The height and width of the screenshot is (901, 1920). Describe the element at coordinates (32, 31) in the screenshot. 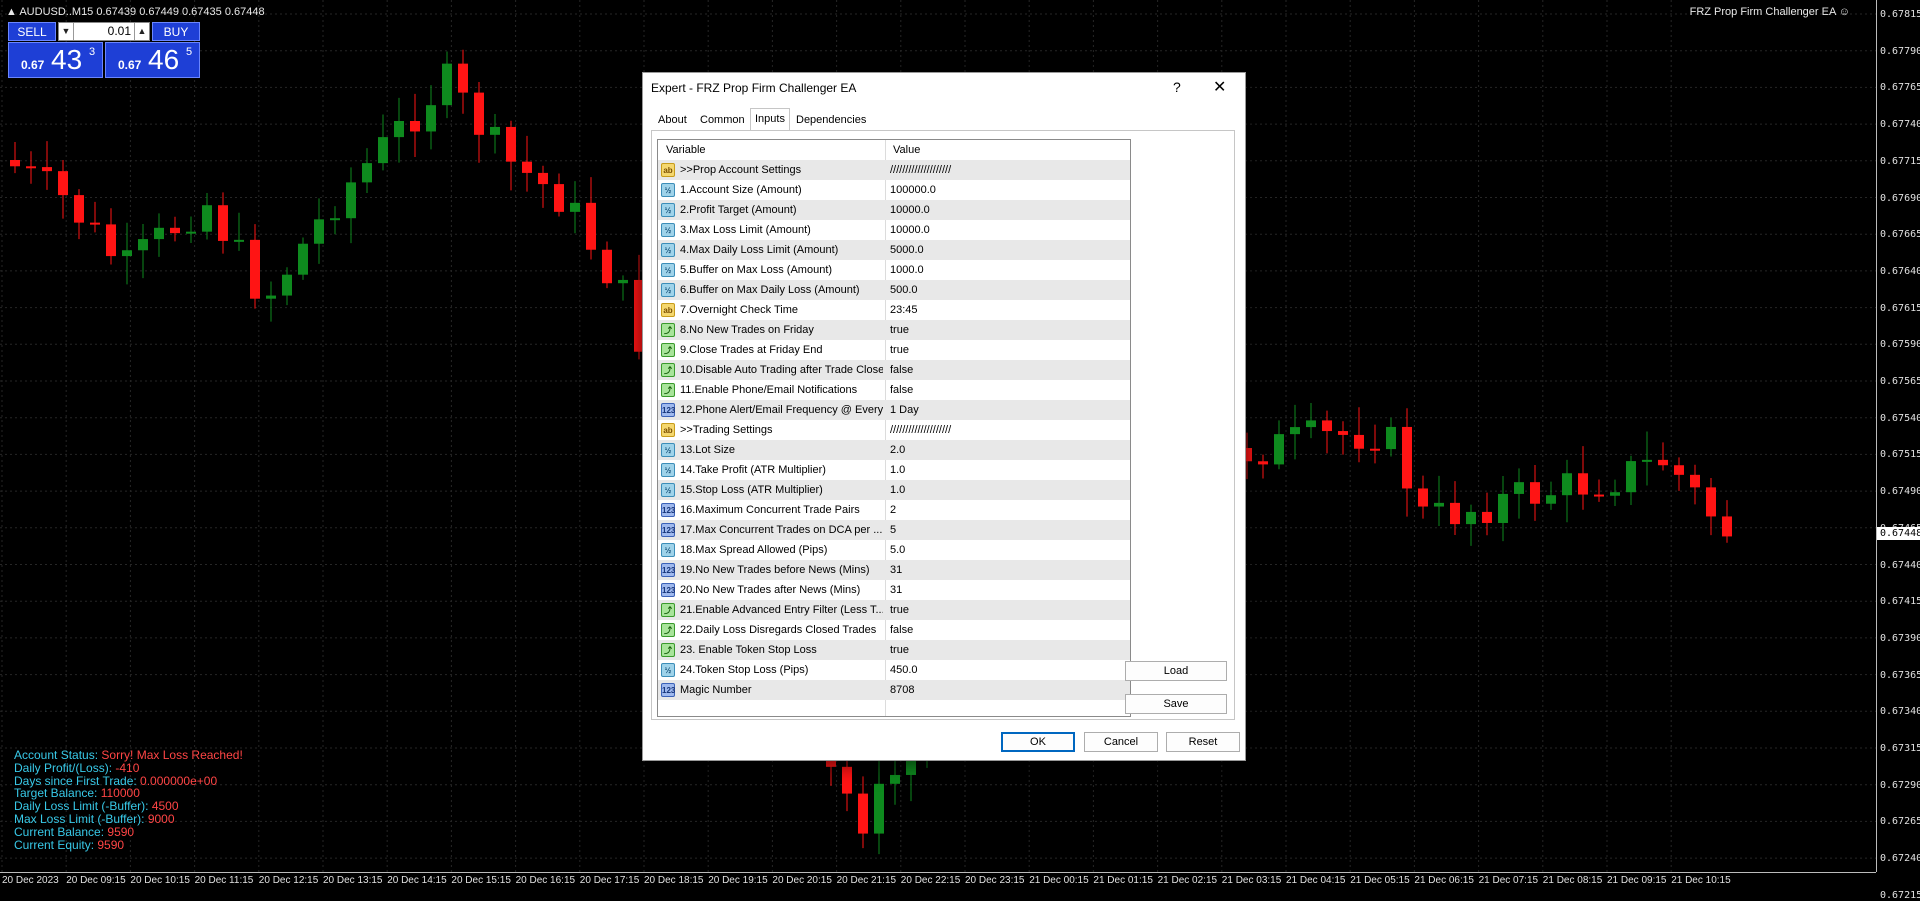

I see `sell-button: SELL` at that location.